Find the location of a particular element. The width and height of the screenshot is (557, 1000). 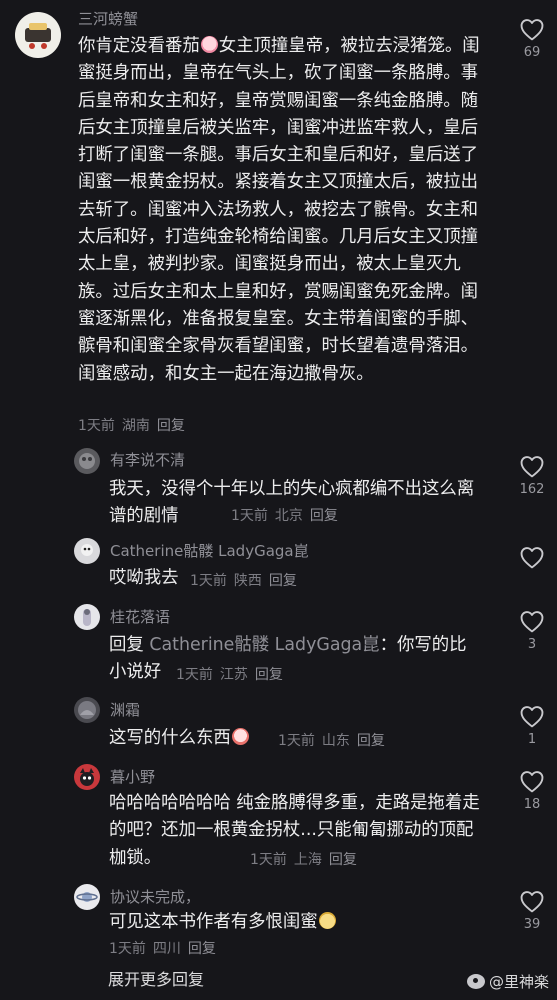

like-button is located at coordinates (532, 559).